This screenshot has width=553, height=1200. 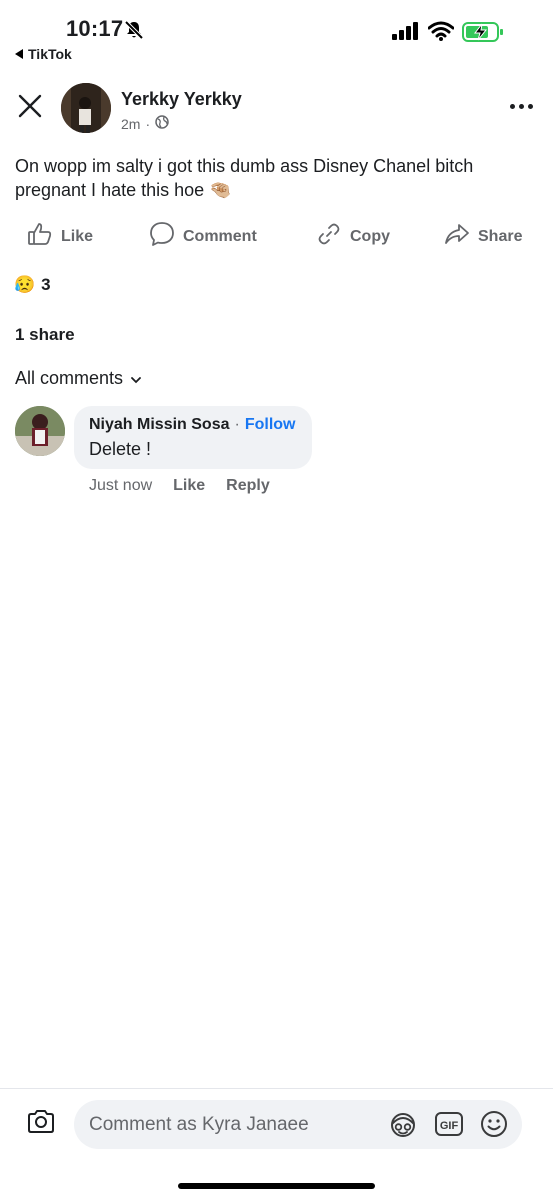 I want to click on reaction-summary: 😥 3, so click(x=32, y=285).